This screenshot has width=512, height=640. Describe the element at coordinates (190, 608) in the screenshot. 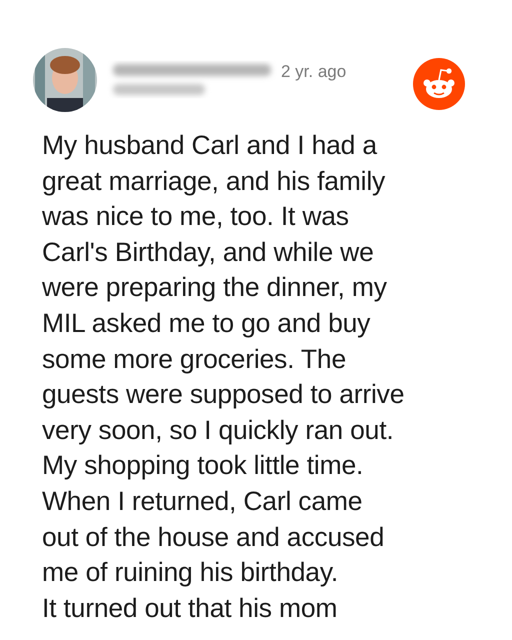

I see `post-text-line: It turned out that his mom` at that location.